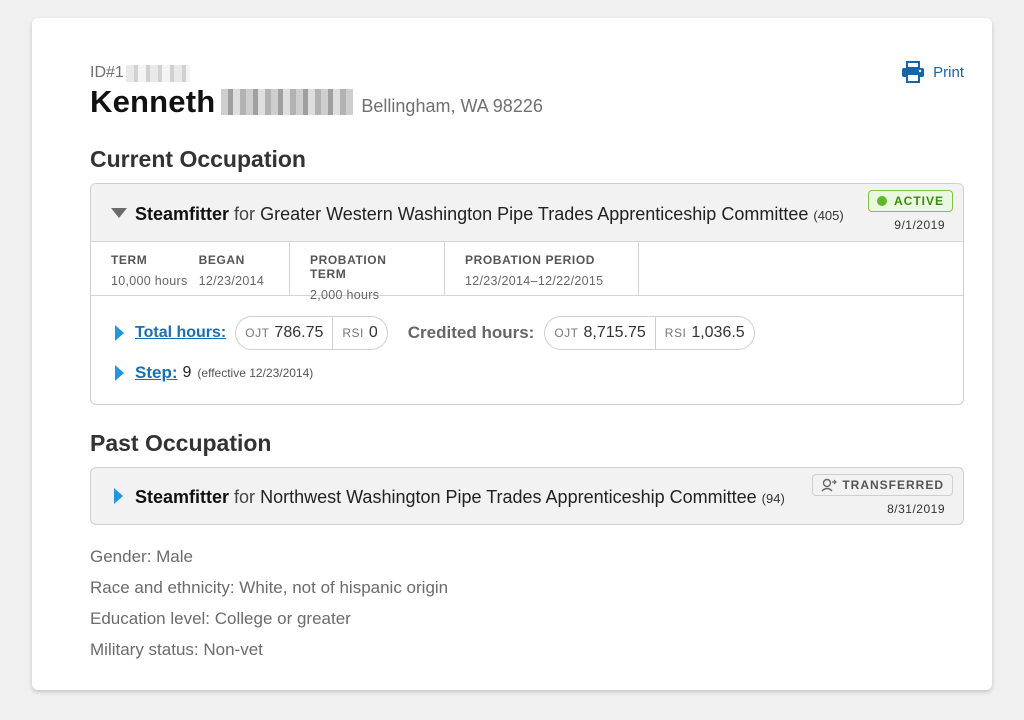 The width and height of the screenshot is (1024, 720). What do you see at coordinates (231, 281) in the screenshot?
I see `began-value: 12/23/2014` at bounding box center [231, 281].